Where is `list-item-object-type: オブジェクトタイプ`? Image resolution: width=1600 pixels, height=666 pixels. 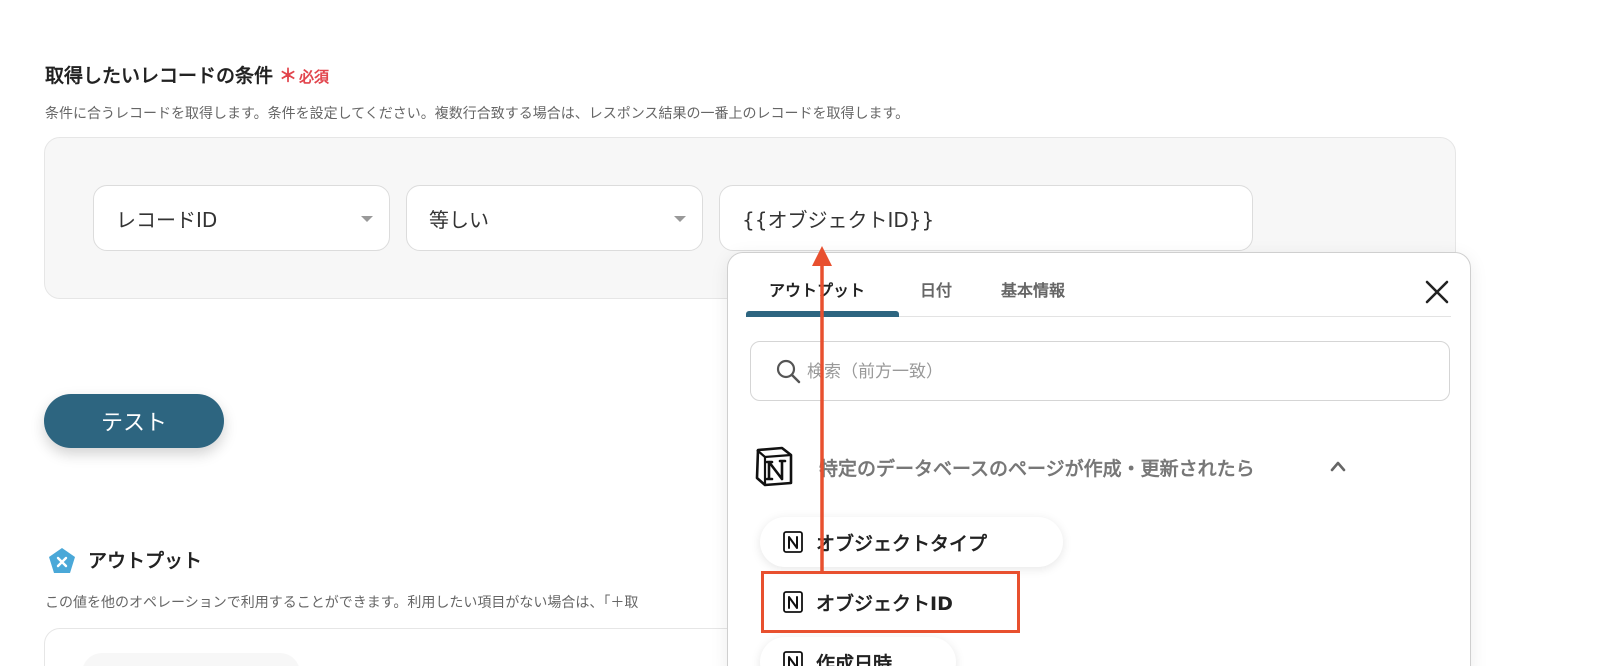
list-item-object-type: オブジェクトタイプ is located at coordinates (911, 542).